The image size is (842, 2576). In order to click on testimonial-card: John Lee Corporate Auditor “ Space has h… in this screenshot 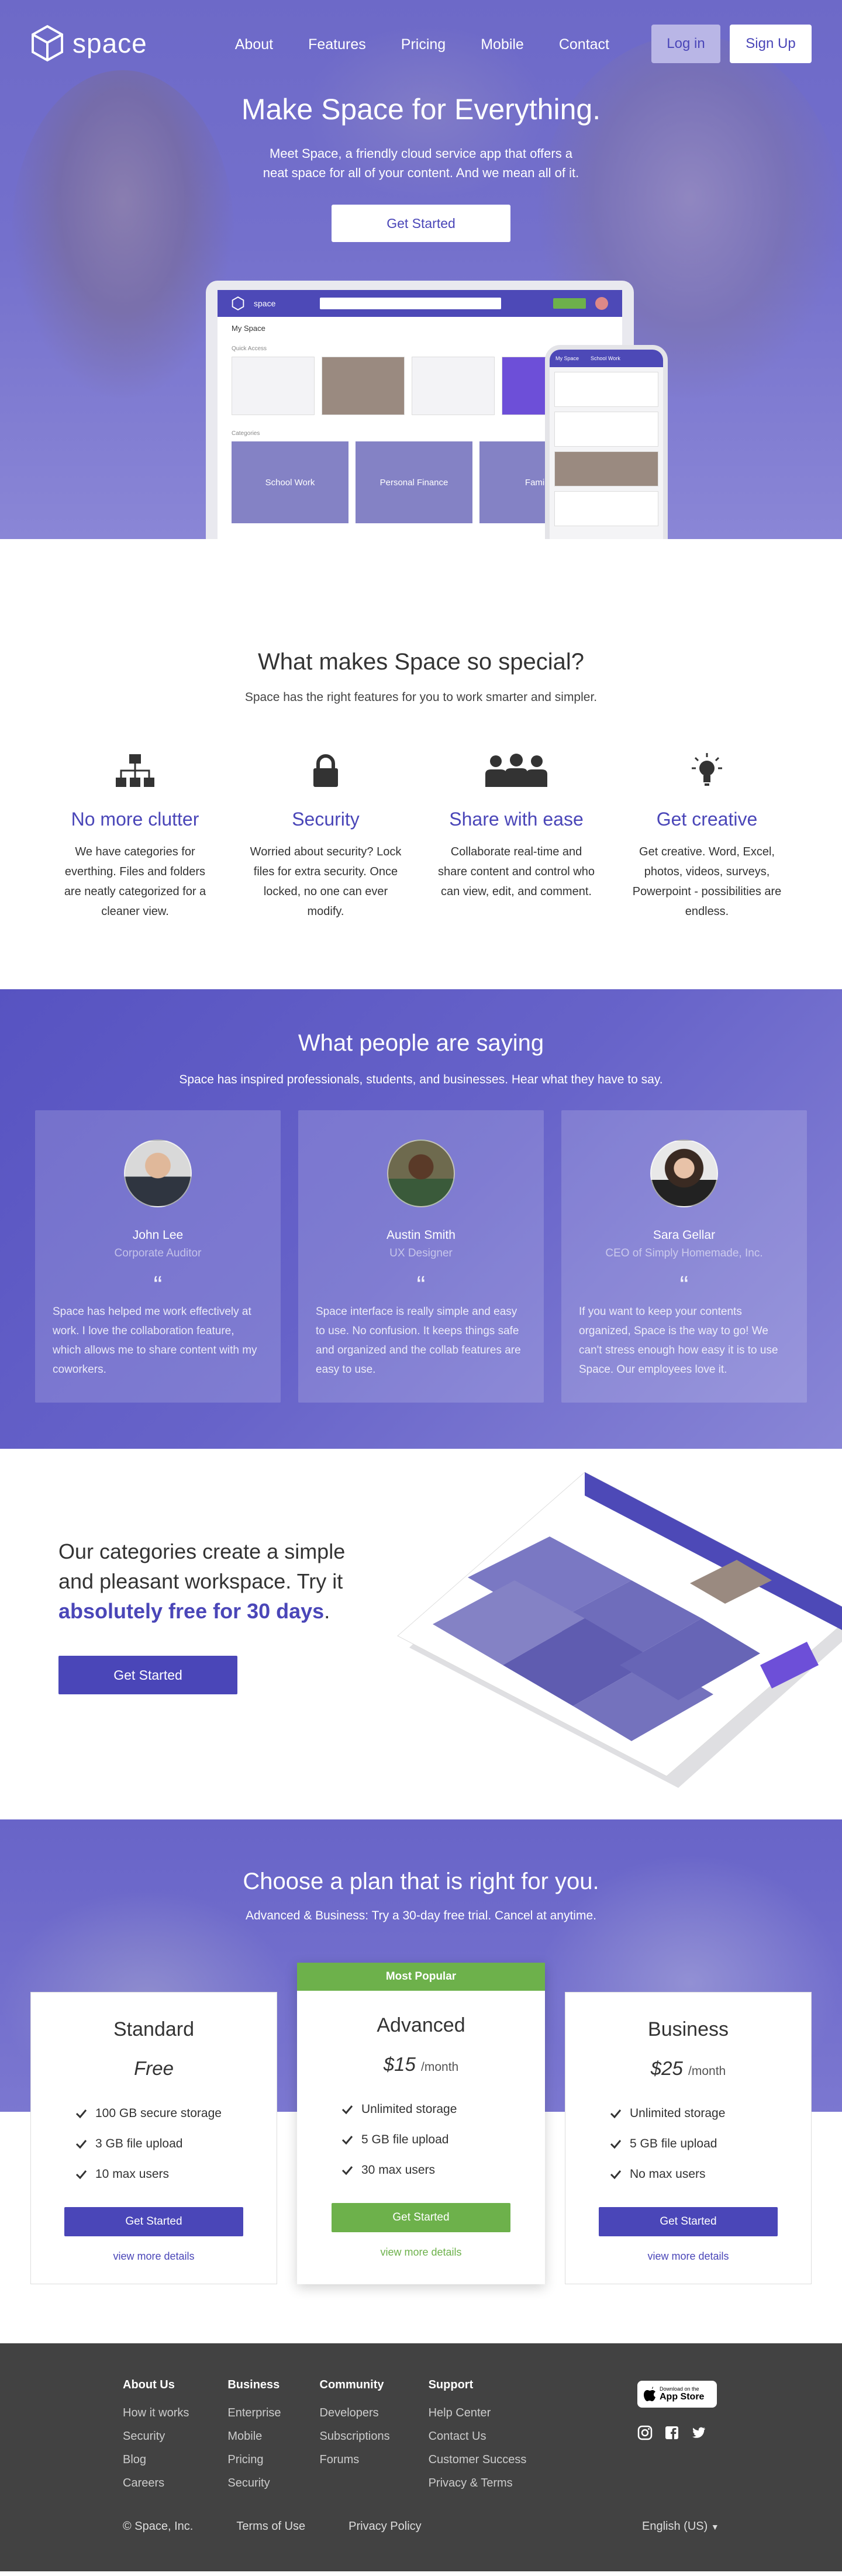, I will do `click(158, 1256)`.